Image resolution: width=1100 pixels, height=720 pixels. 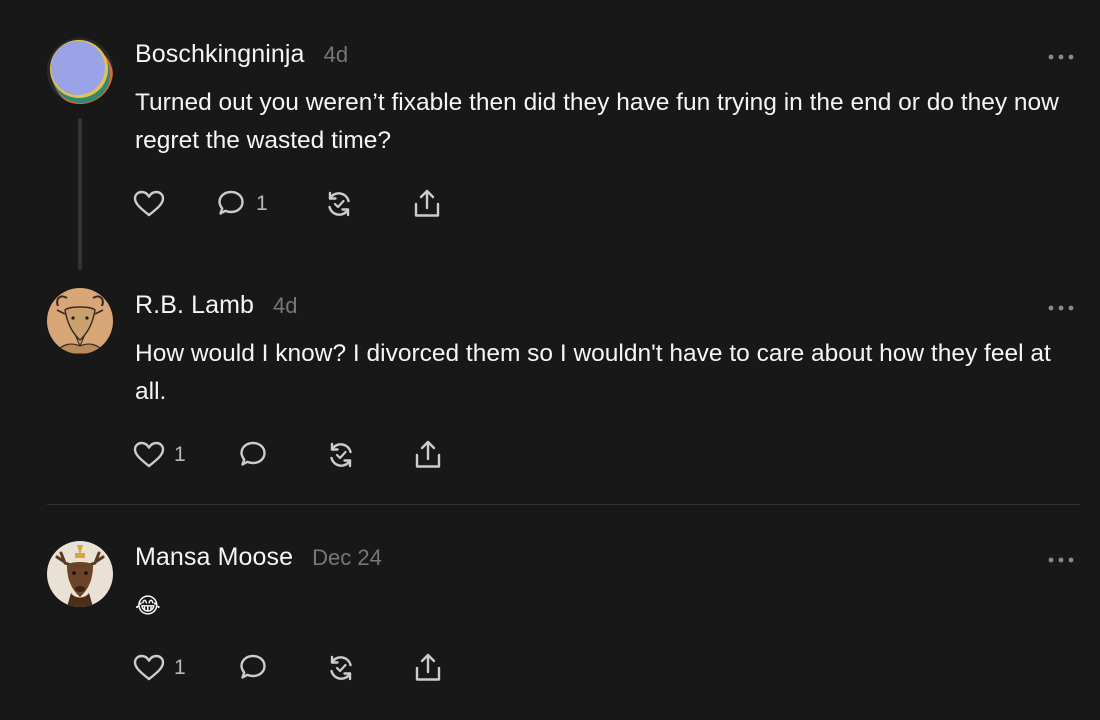 What do you see at coordinates (563, 504) in the screenshot?
I see `thread-divider` at bounding box center [563, 504].